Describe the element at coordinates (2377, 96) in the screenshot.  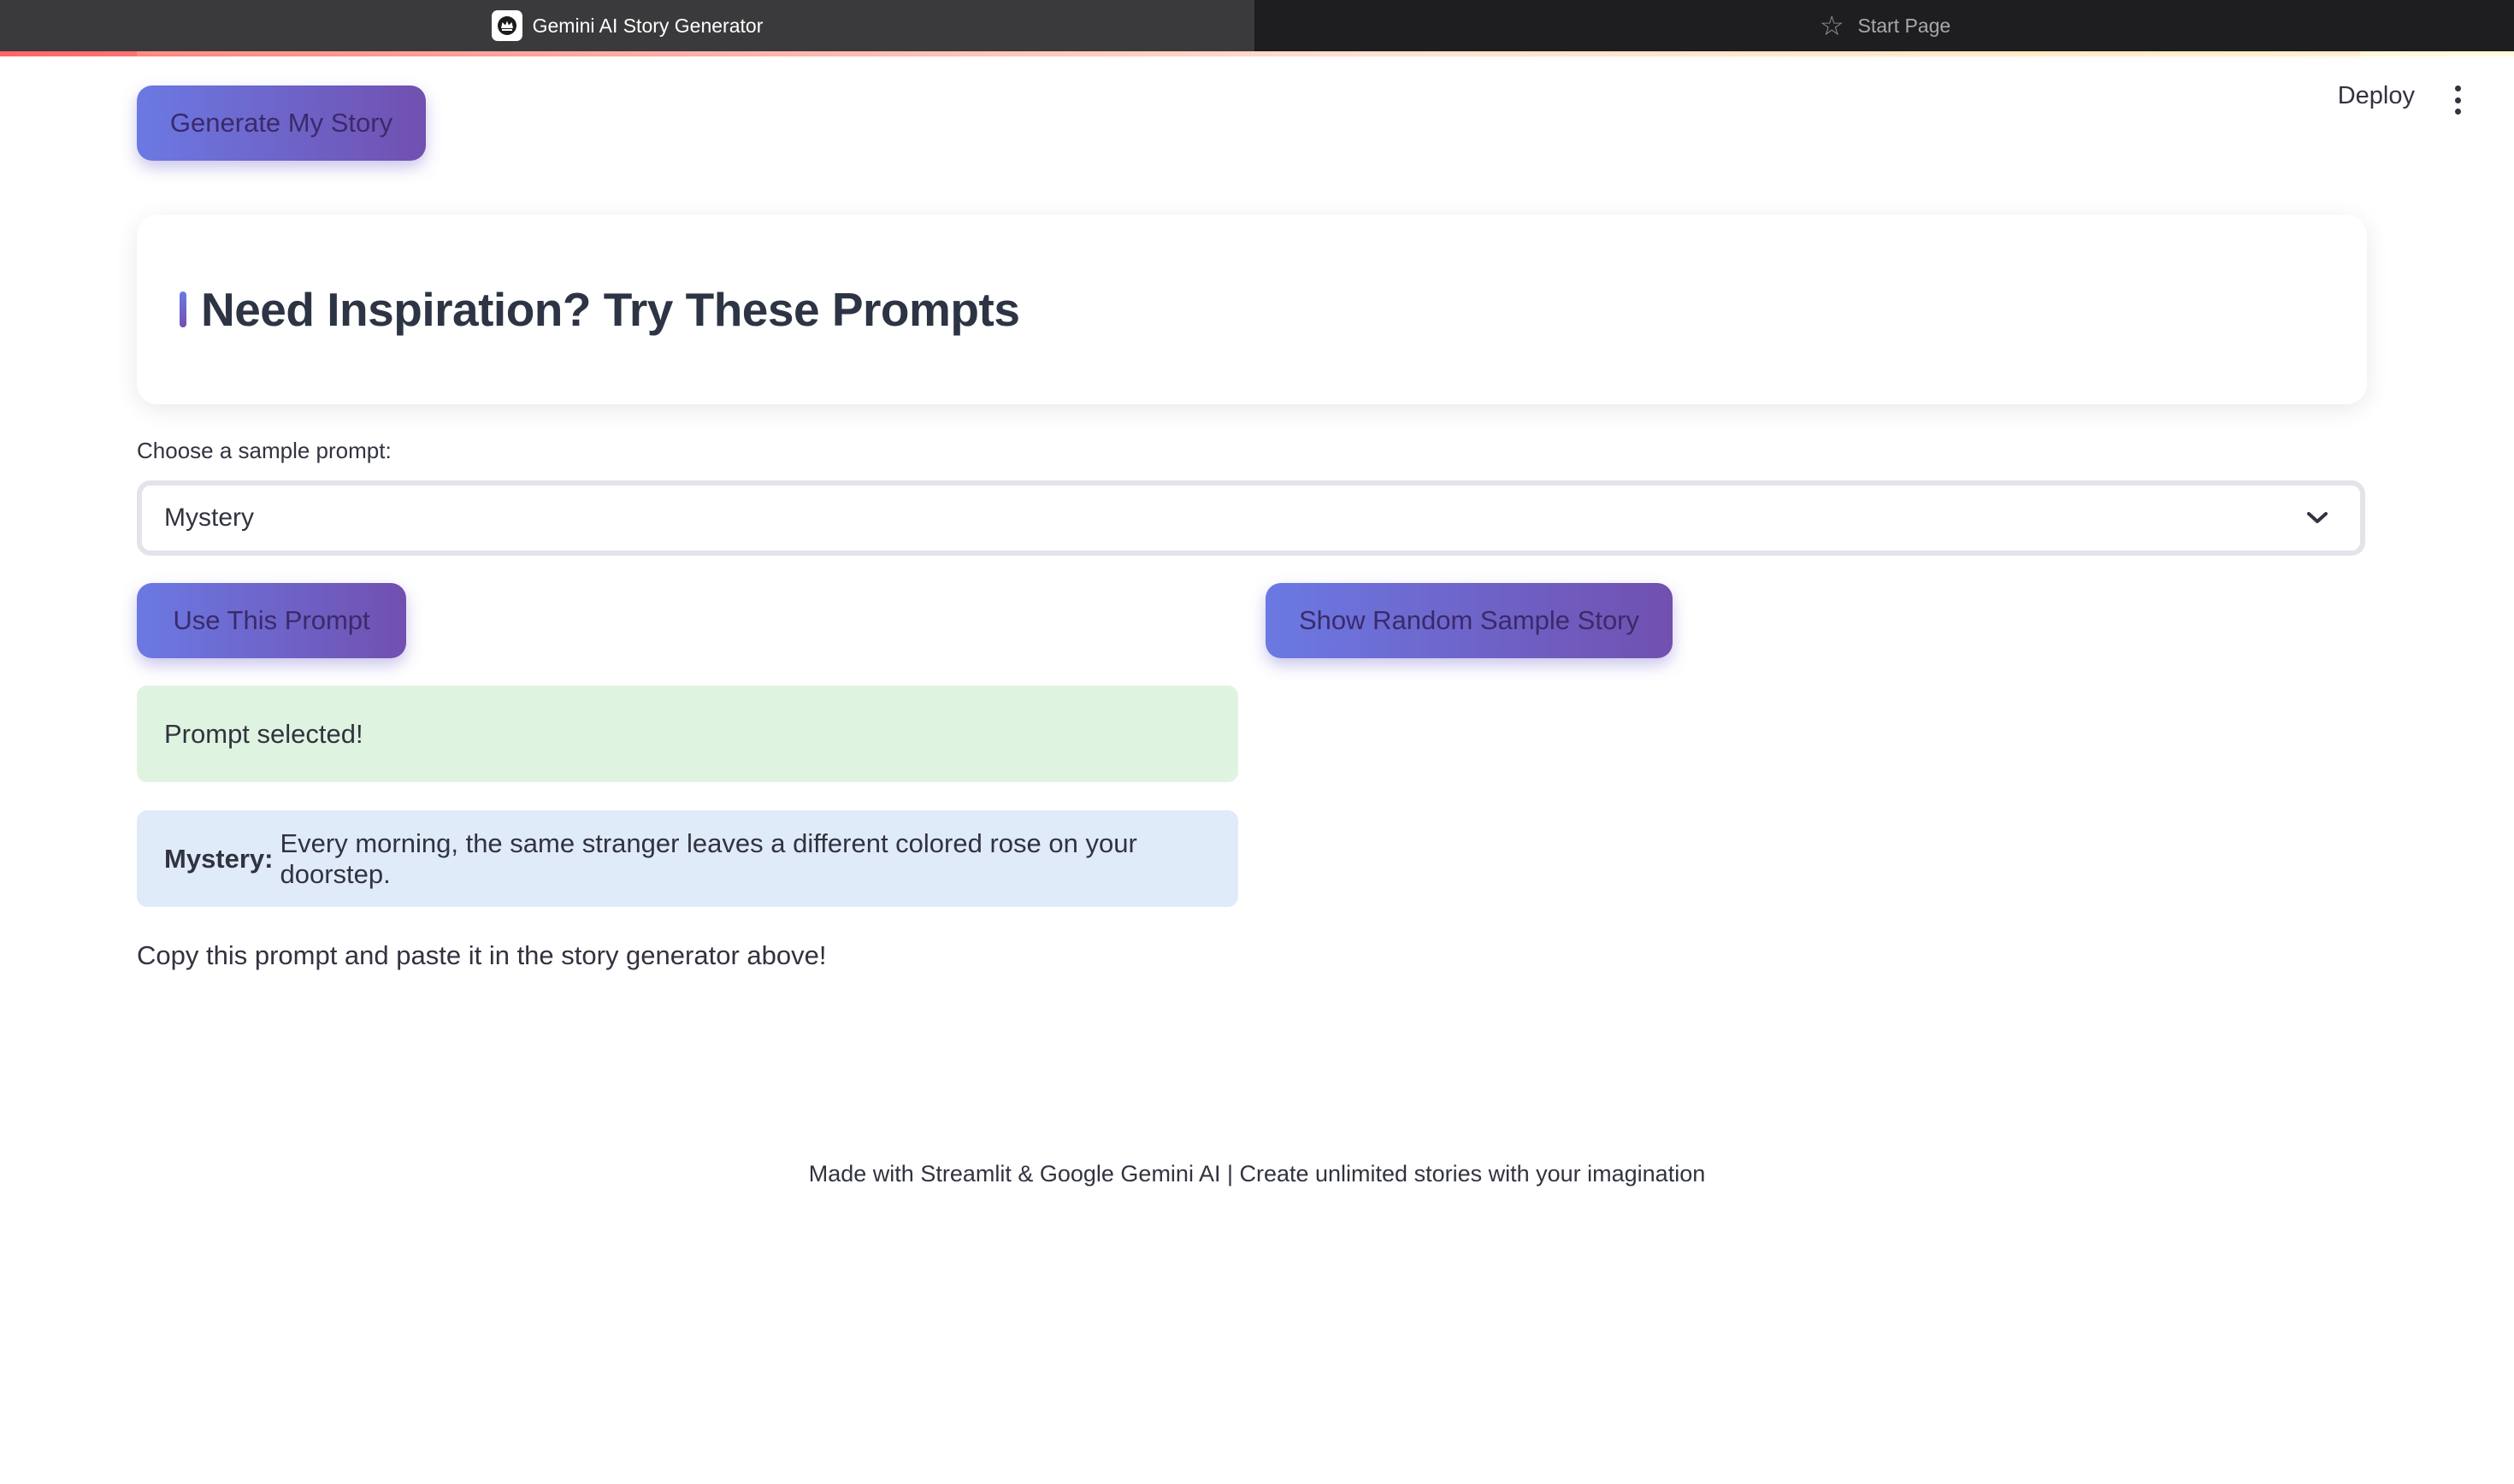
I see `deploy-button: Deploy` at that location.